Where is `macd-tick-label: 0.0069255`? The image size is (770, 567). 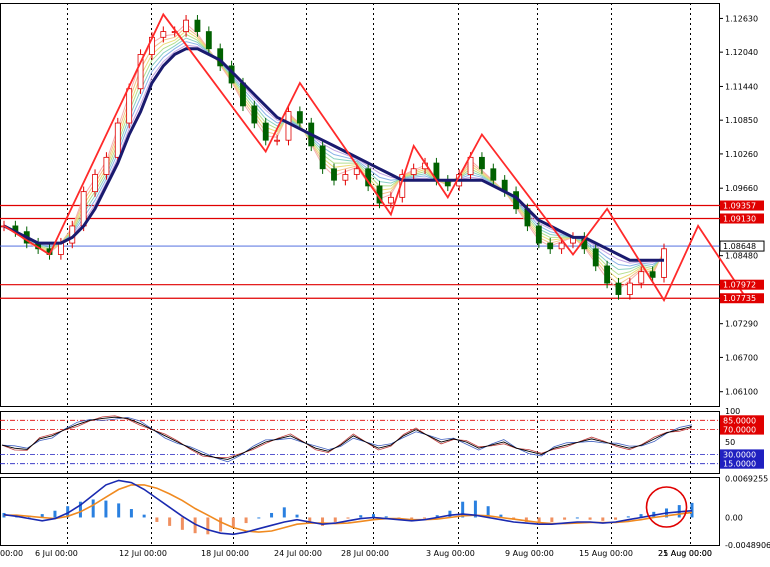
macd-tick-label: 0.0069255 is located at coordinates (746, 479).